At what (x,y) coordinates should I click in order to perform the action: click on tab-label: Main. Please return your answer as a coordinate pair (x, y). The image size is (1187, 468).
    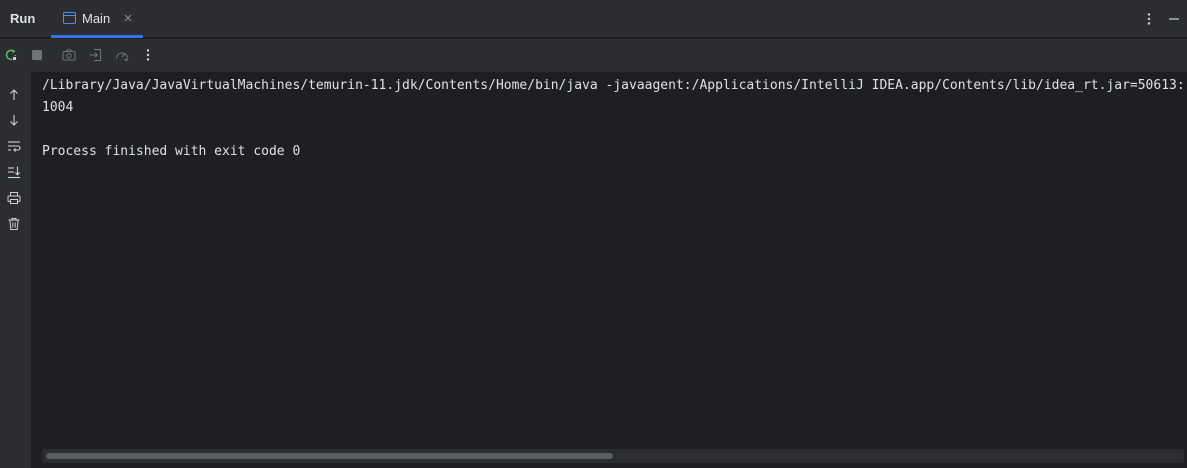
    Looking at the image, I should click on (96, 18).